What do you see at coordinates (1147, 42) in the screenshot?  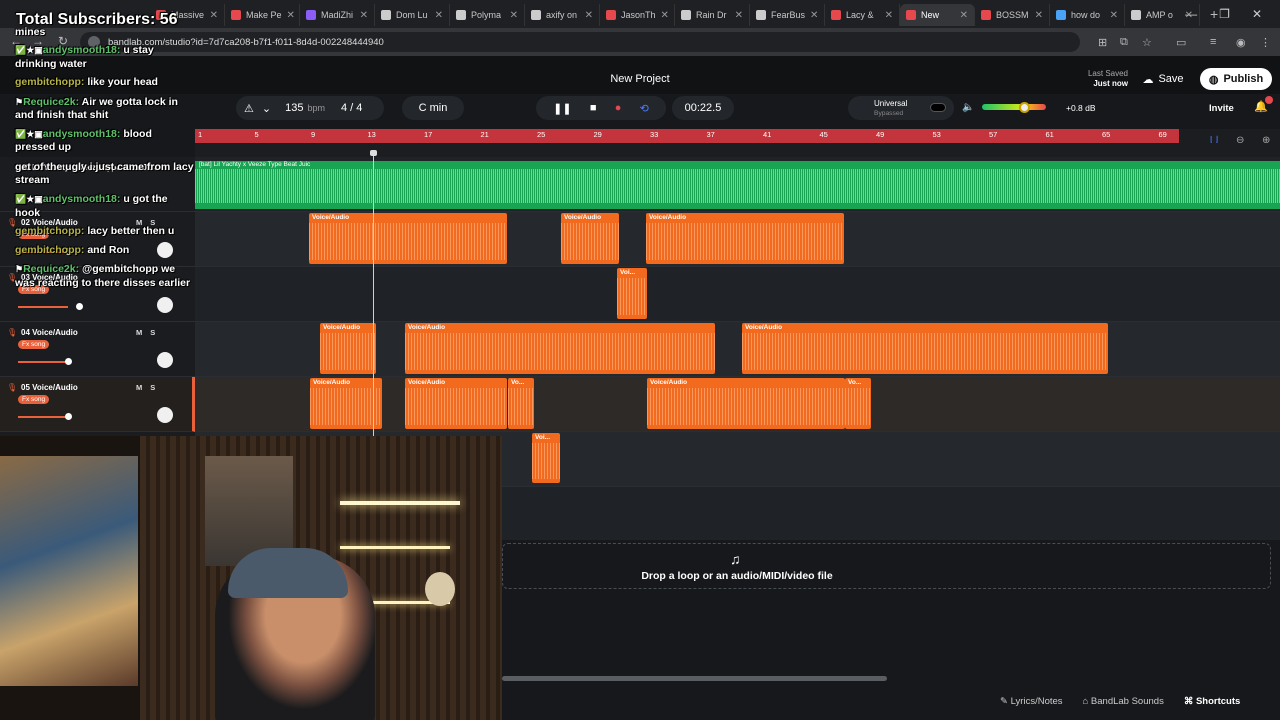 I see `bookmark-star-icon: ☆` at bounding box center [1147, 42].